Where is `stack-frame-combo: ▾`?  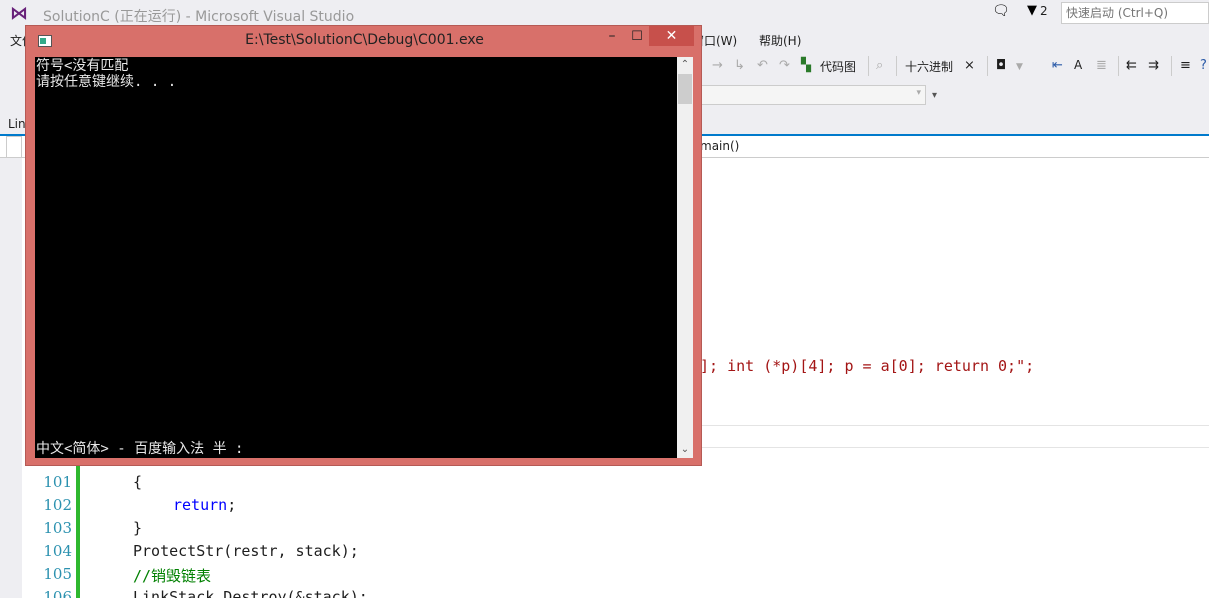
stack-frame-combo: ▾ is located at coordinates (813, 95).